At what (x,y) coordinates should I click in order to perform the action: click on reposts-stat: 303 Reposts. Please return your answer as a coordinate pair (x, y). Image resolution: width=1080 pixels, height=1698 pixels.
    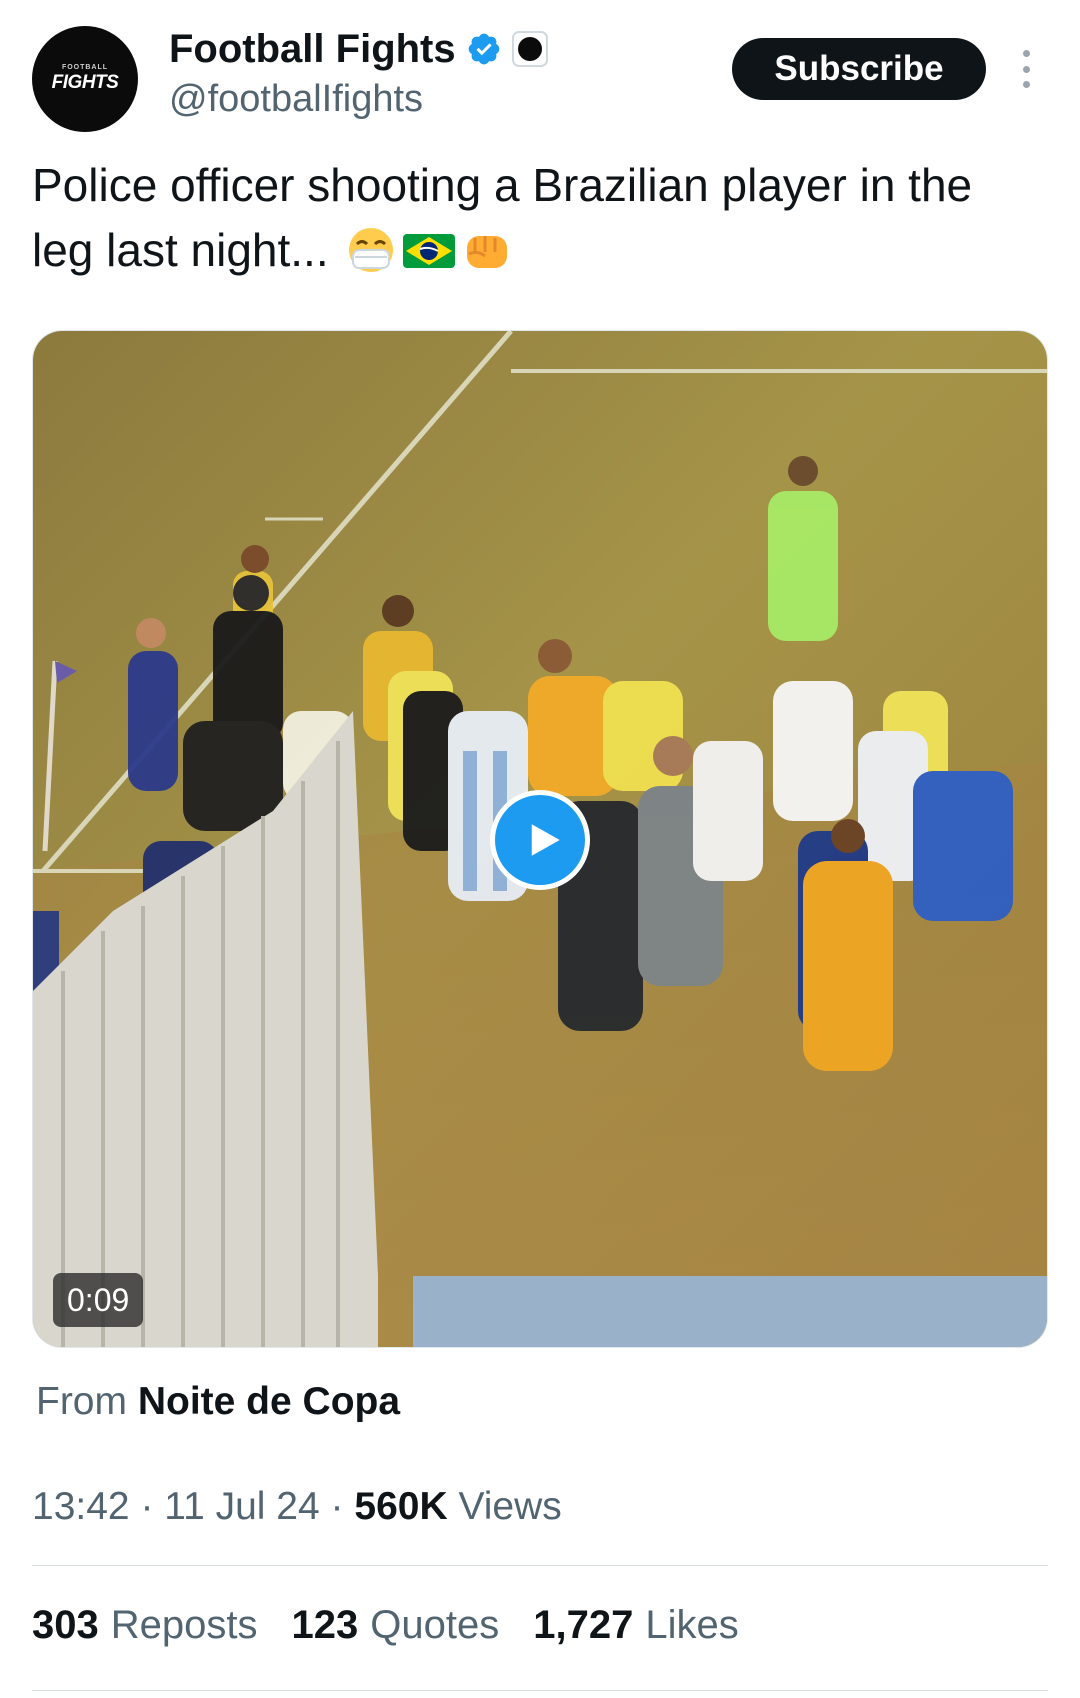
    Looking at the image, I should click on (145, 1625).